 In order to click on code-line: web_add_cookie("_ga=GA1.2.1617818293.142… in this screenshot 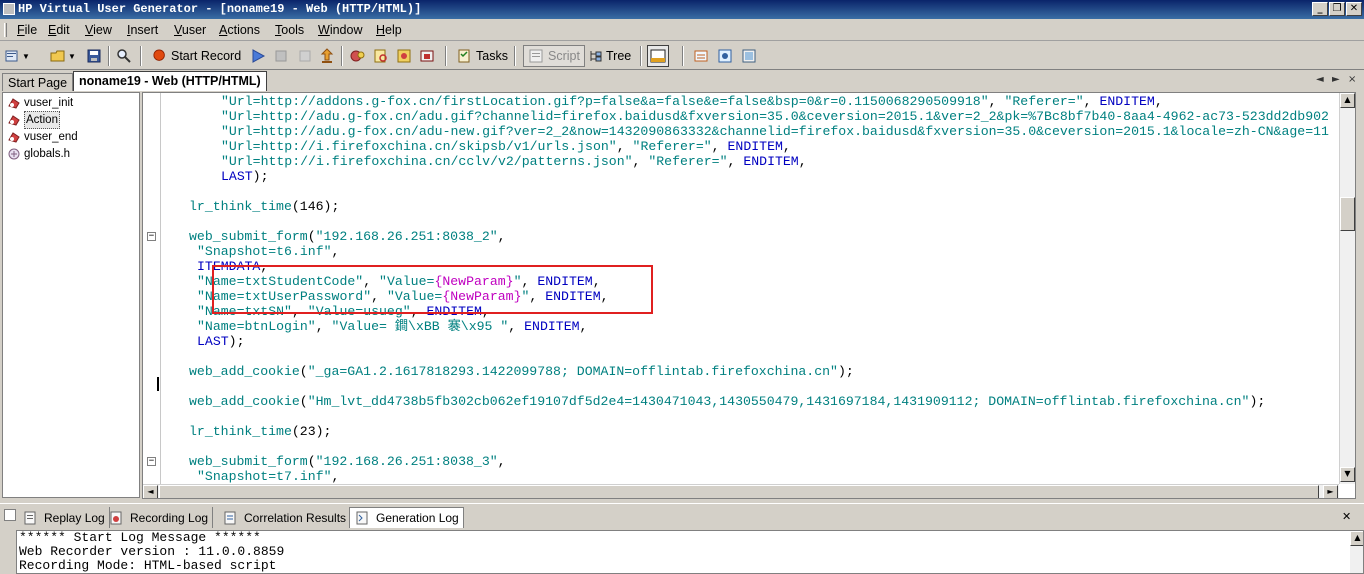, I will do `click(521, 371)`.